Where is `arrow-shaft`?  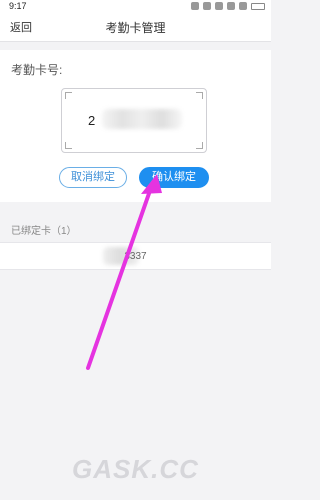
arrow-shaft is located at coordinates (120, 275).